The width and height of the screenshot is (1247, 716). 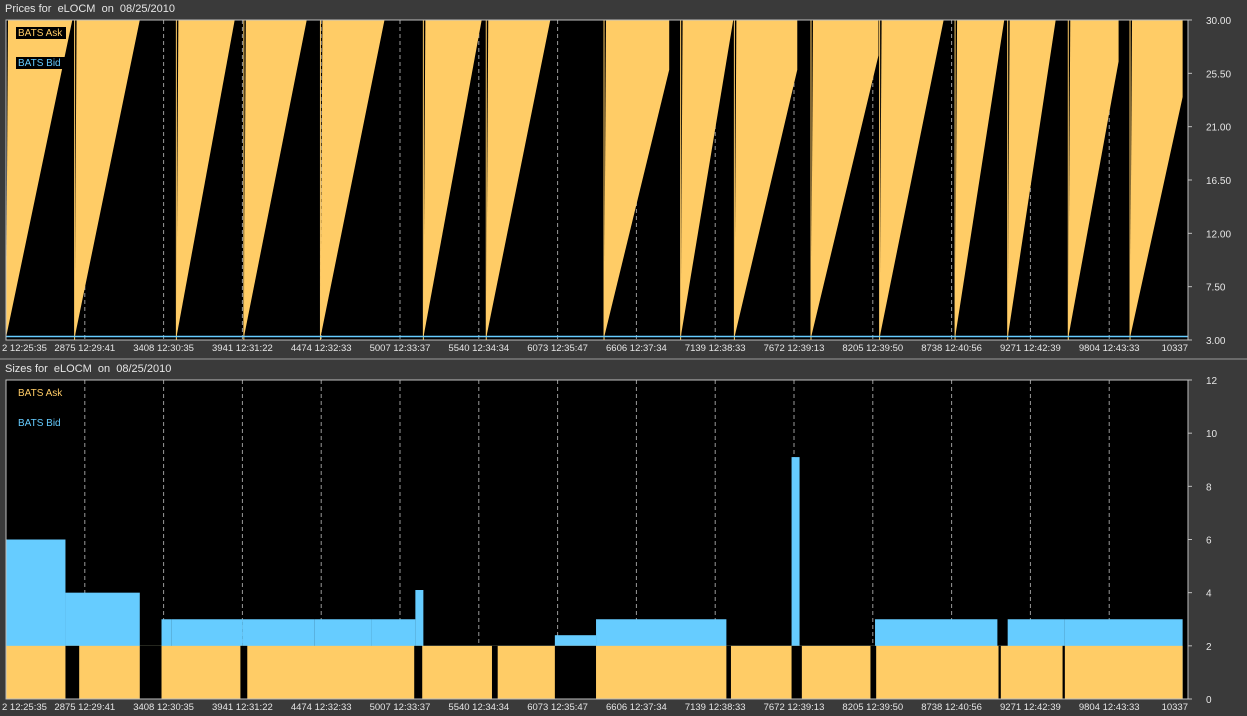 I want to click on y-tick-label: 7.50, so click(x=1216, y=288).